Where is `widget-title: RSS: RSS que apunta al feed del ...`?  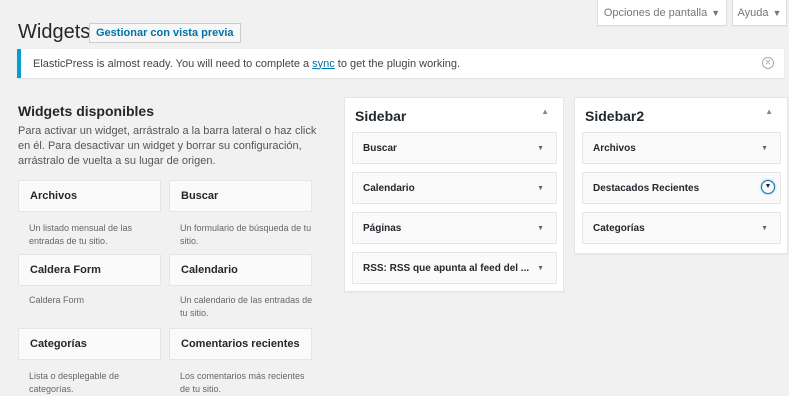 widget-title: RSS: RSS que apunta al feed del ... is located at coordinates (446, 268).